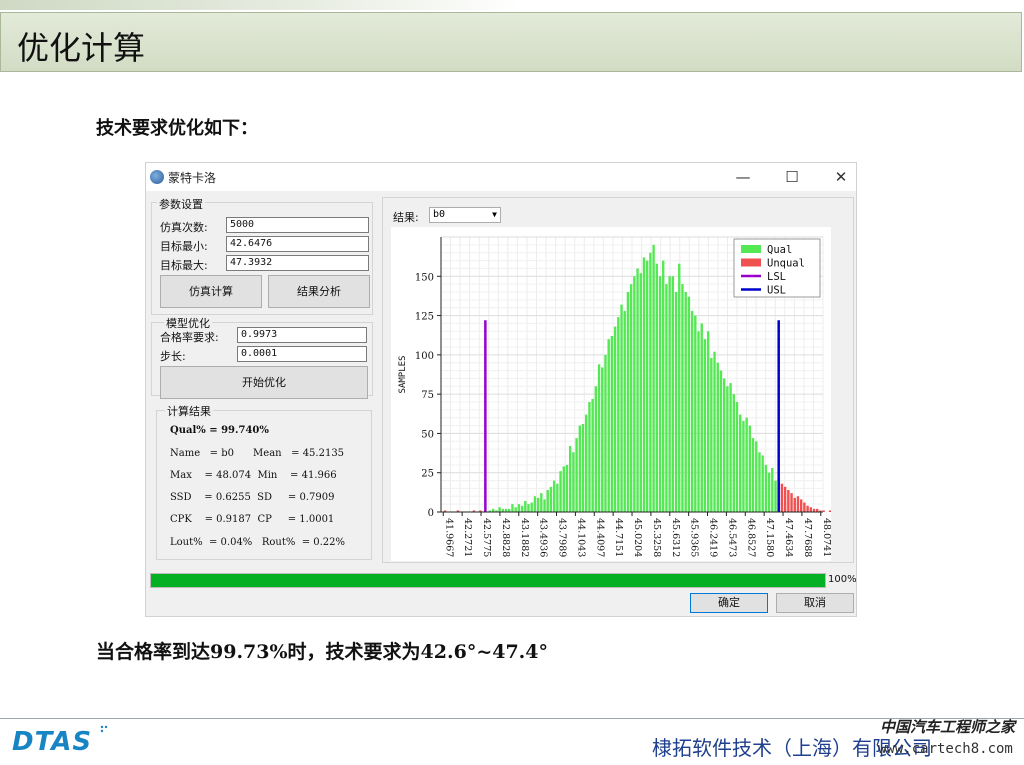  I want to click on x-tick-label: 43.7989, so click(562, 537).